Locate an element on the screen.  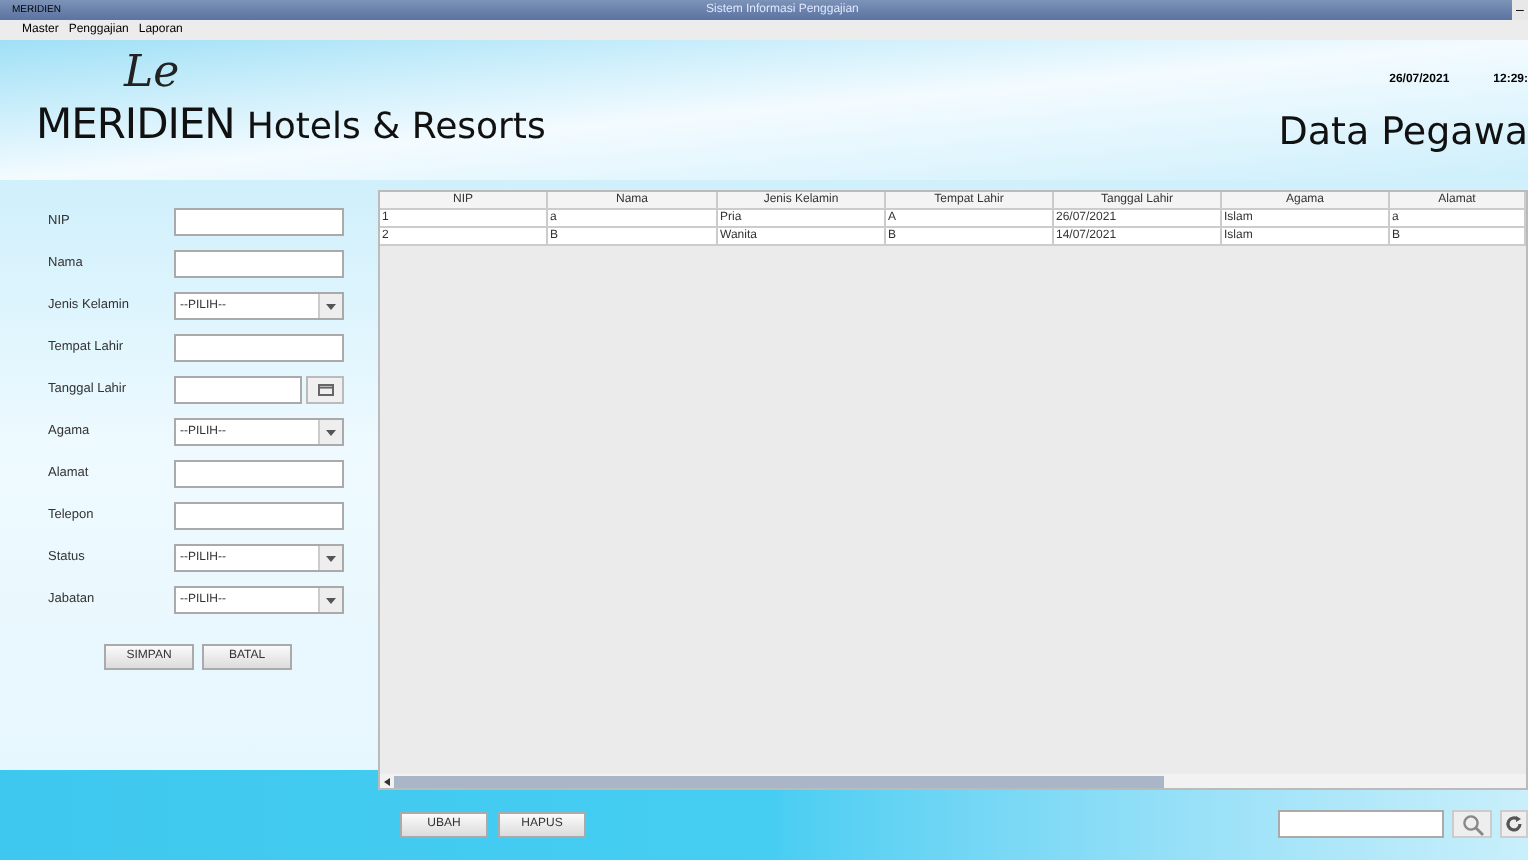
page-title: Data Pegawa is located at coordinates (1403, 133).